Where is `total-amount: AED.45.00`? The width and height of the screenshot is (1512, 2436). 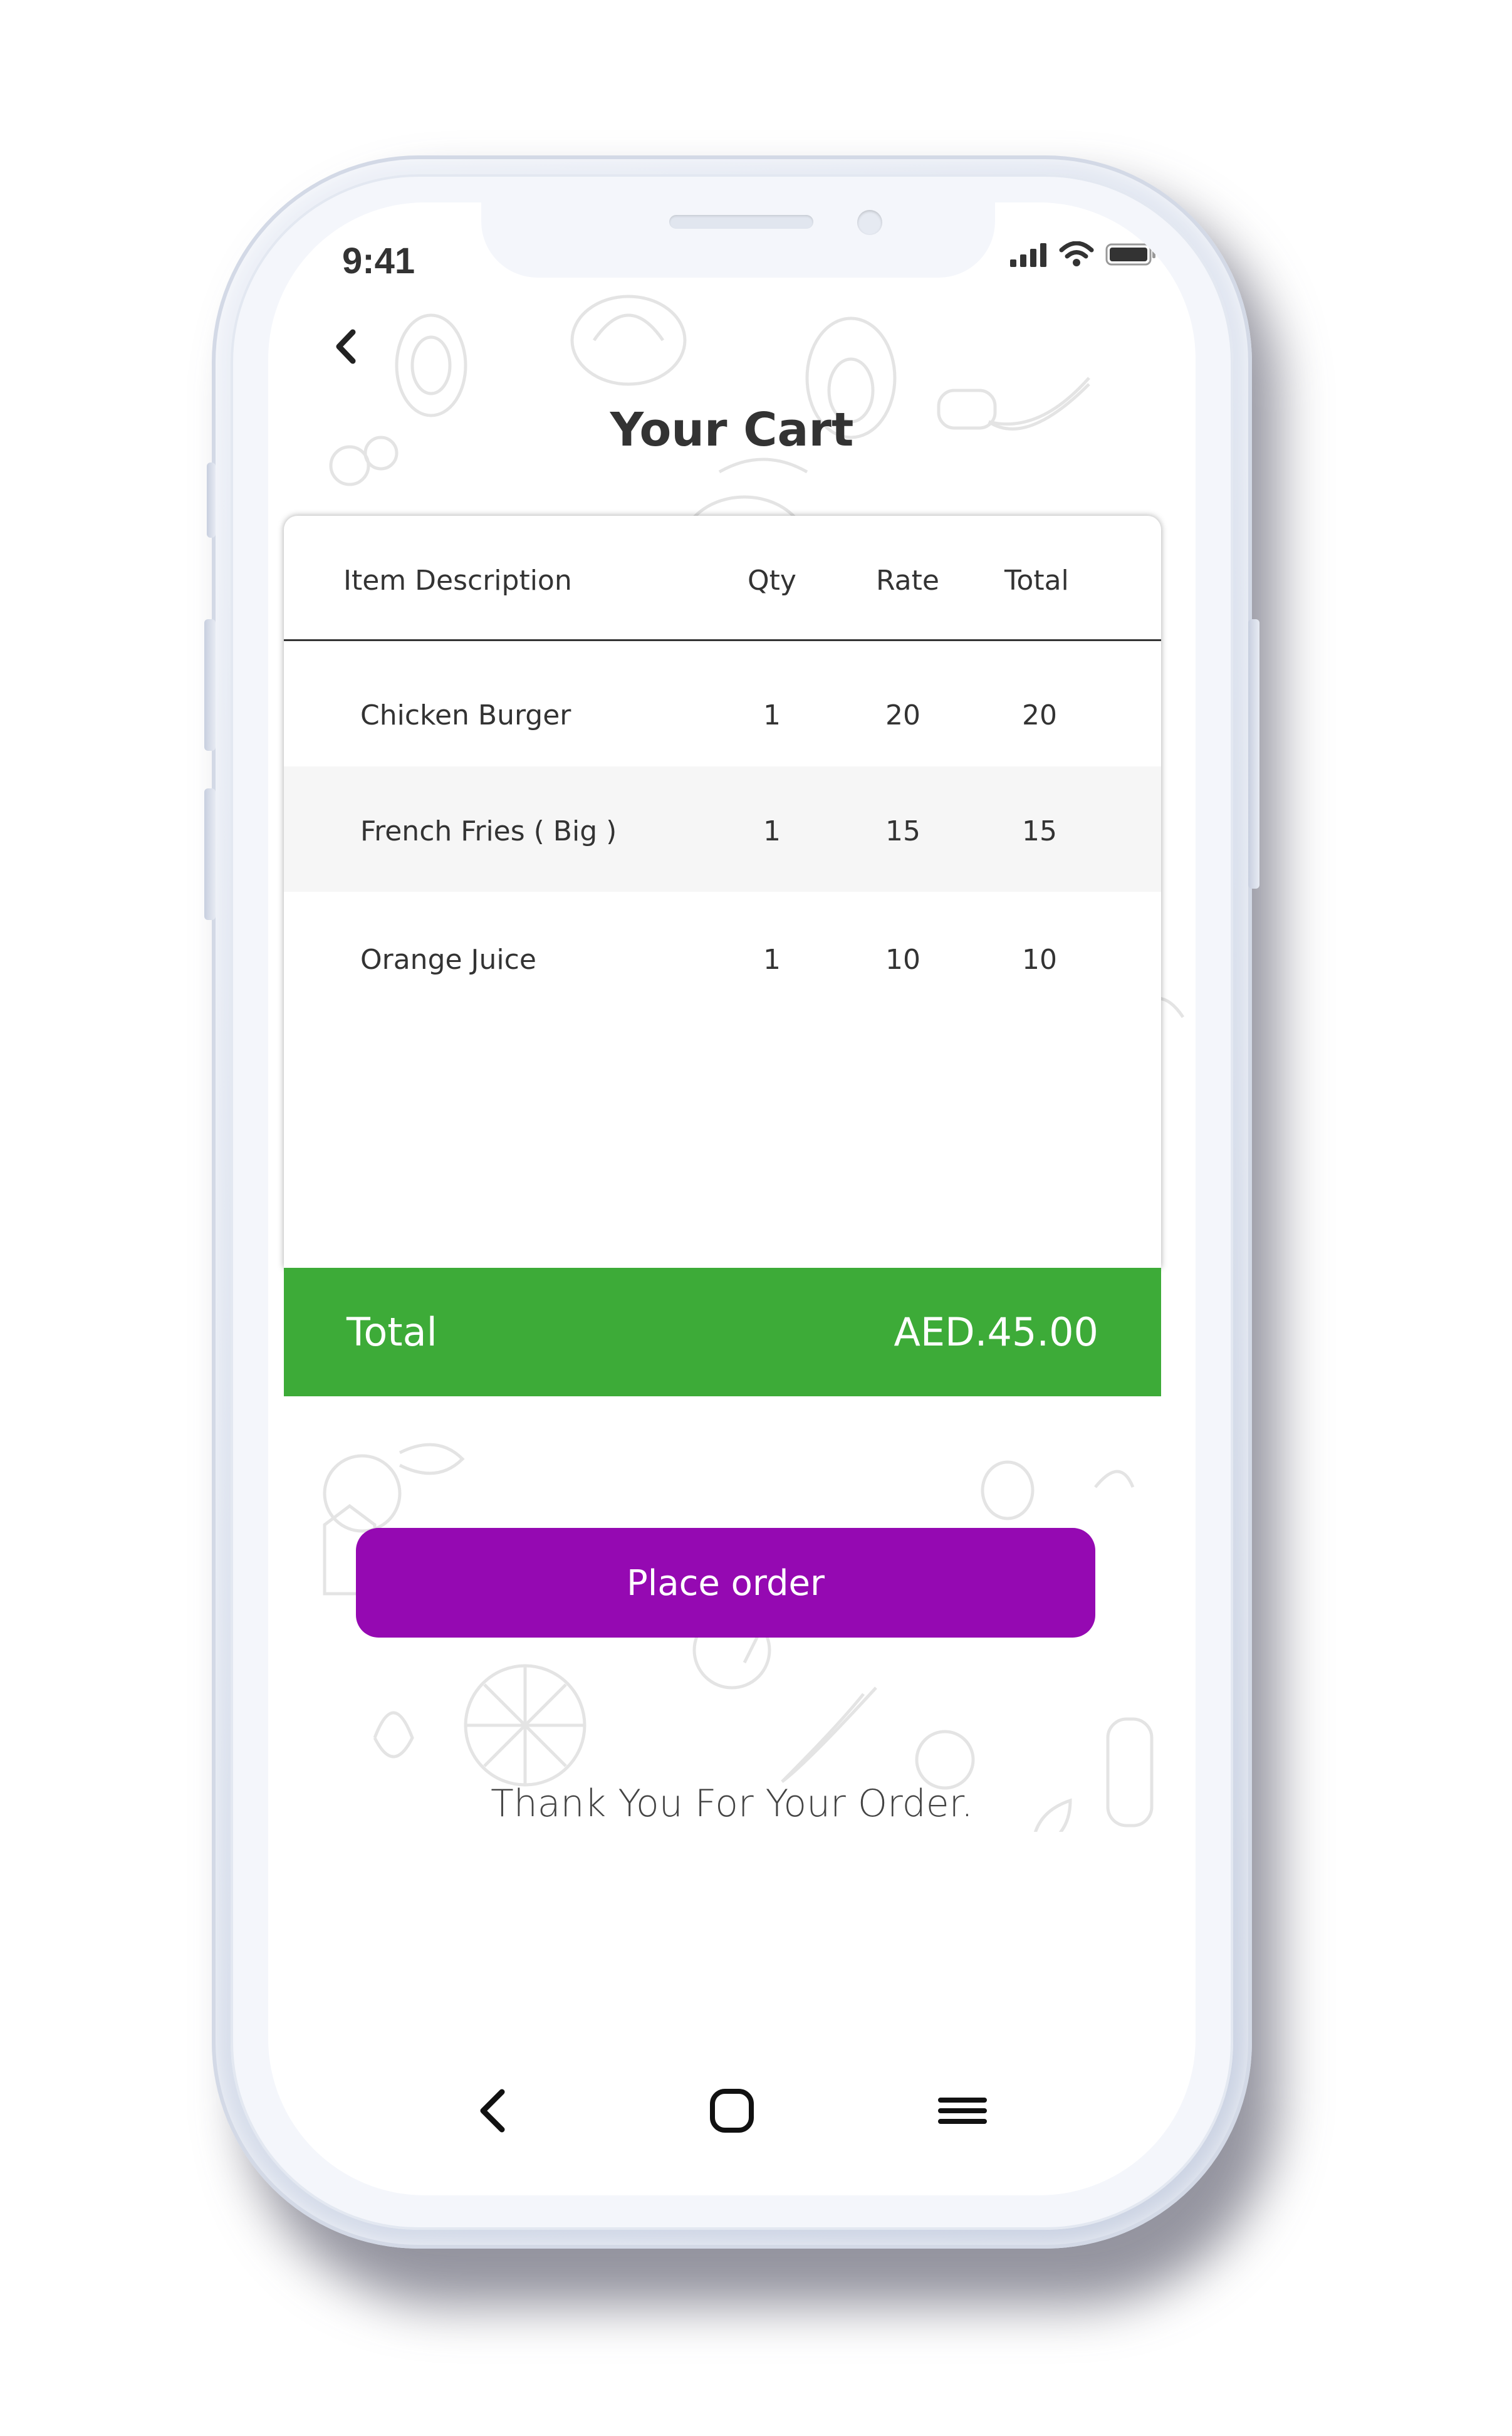 total-amount: AED.45.00 is located at coordinates (996, 1332).